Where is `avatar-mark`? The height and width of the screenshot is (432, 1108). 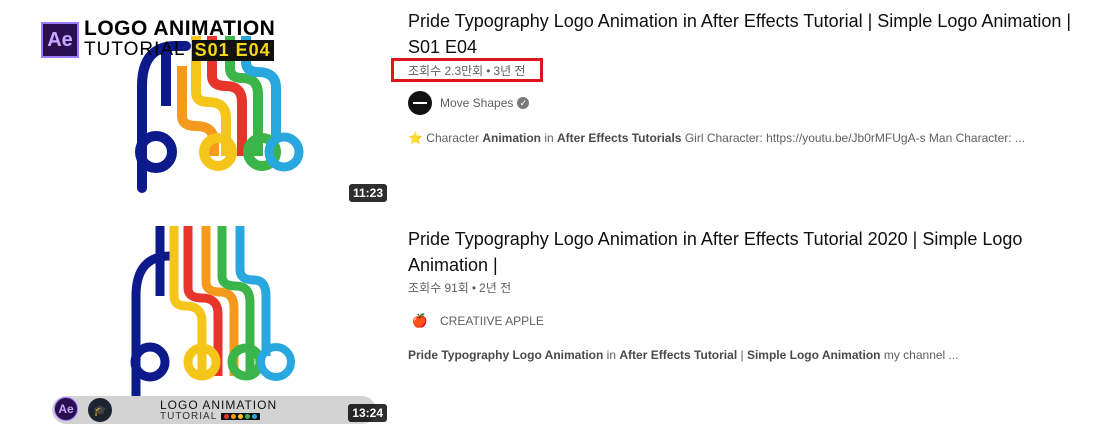 avatar-mark is located at coordinates (420, 103).